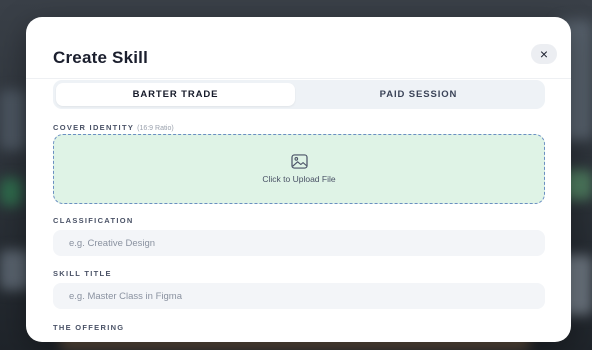  Describe the element at coordinates (418, 94) in the screenshot. I see `tab-paid-session: PAID SESSION` at that location.